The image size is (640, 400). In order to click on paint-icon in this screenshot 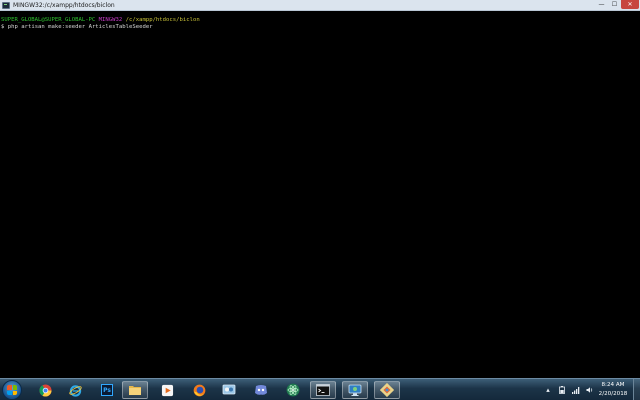, I will do `click(387, 390)`.